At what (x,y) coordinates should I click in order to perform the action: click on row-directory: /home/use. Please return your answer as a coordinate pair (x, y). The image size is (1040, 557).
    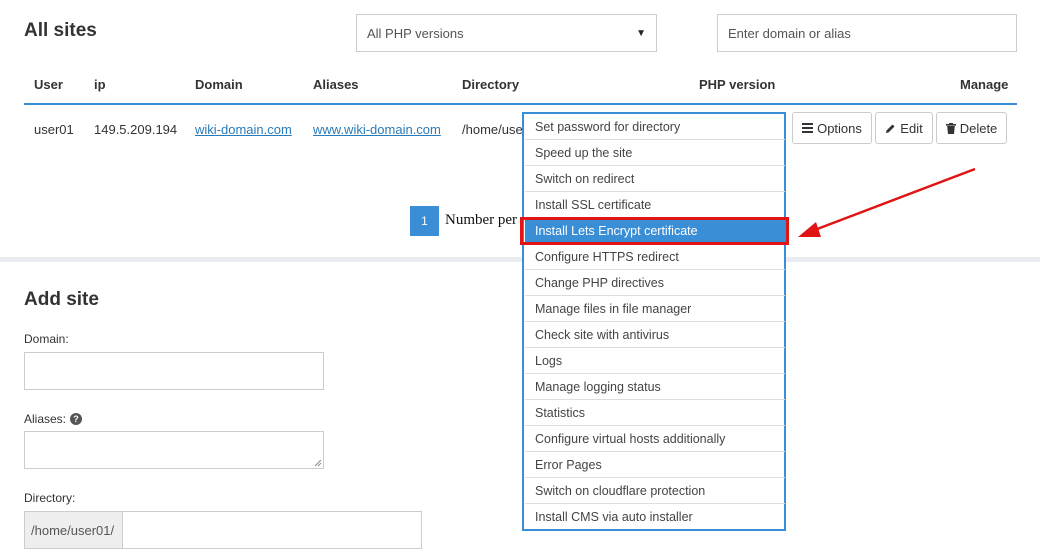
    Looking at the image, I should click on (492, 129).